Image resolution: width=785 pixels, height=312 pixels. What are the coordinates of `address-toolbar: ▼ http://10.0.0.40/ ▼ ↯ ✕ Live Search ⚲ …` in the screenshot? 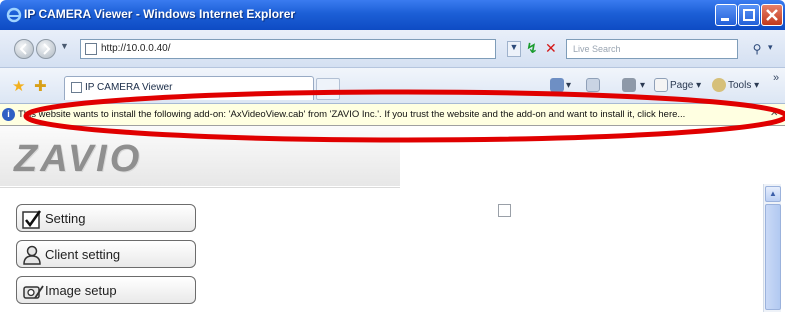 It's located at (392, 49).